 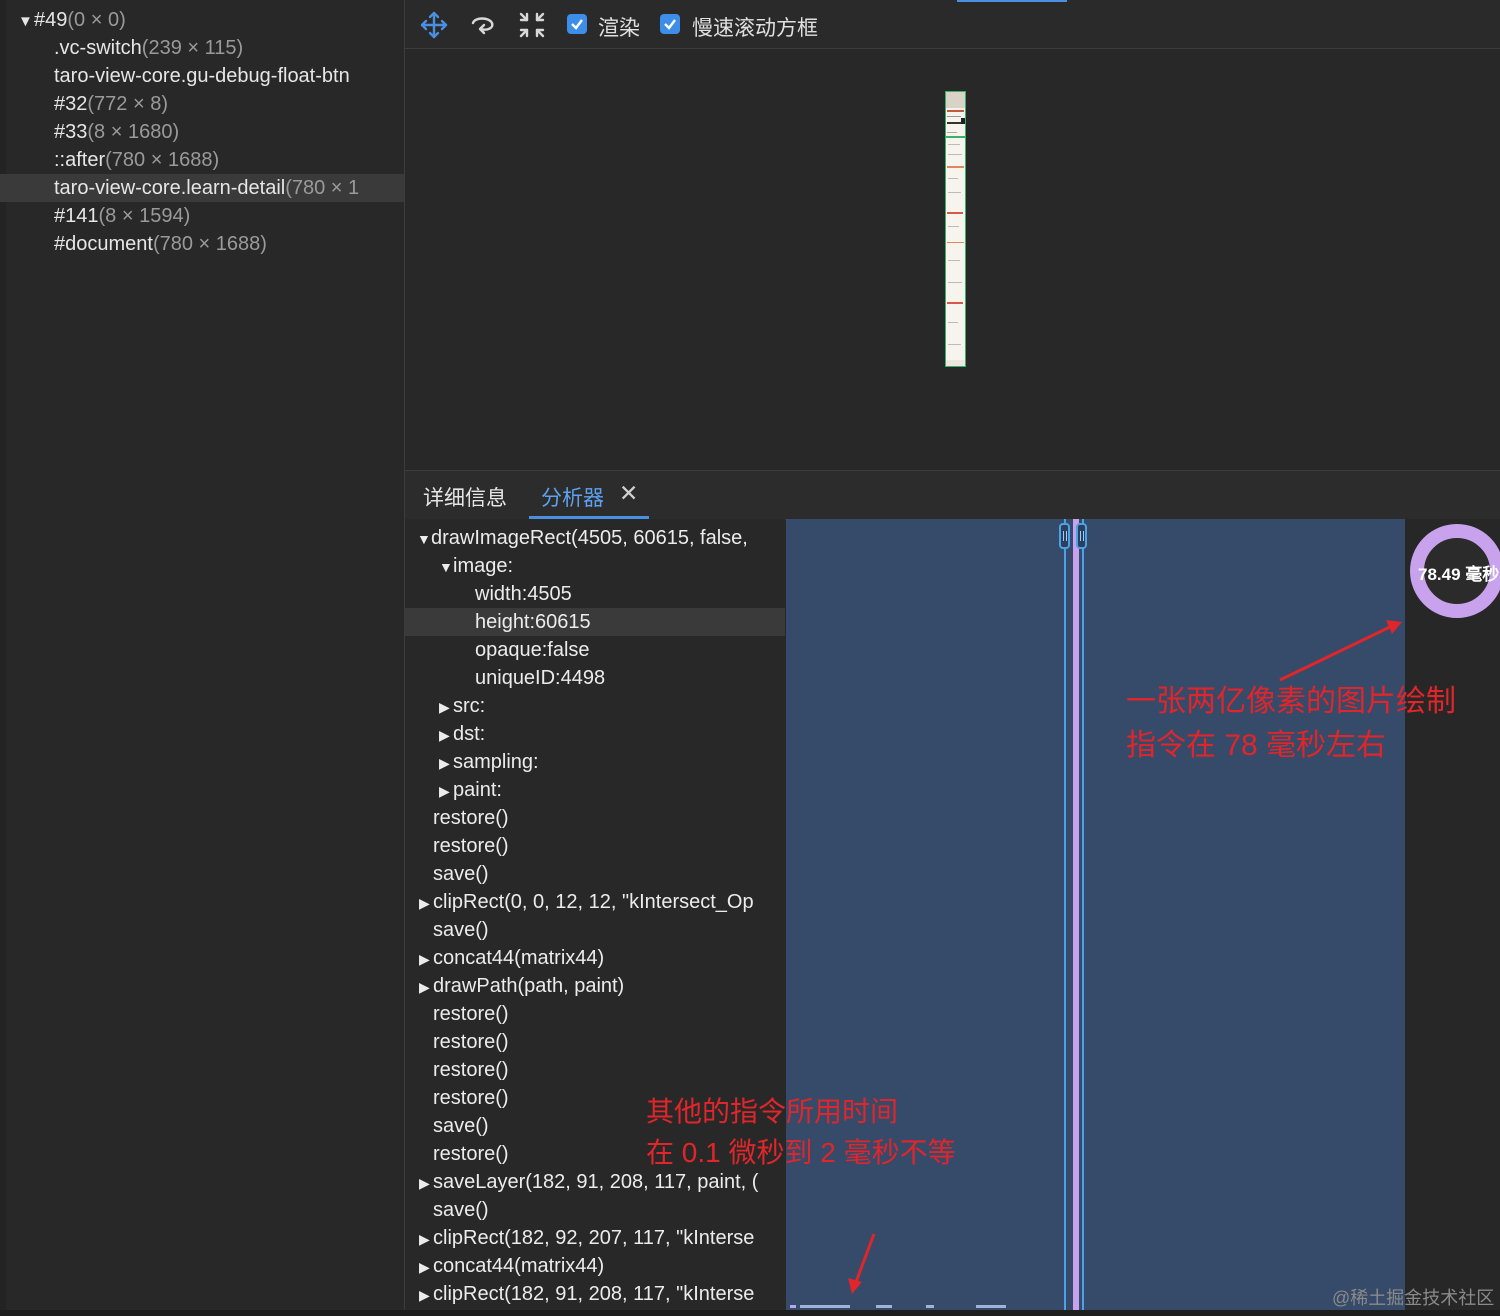 What do you see at coordinates (1083, 914) in the screenshot?
I see `timeline-range-end` at bounding box center [1083, 914].